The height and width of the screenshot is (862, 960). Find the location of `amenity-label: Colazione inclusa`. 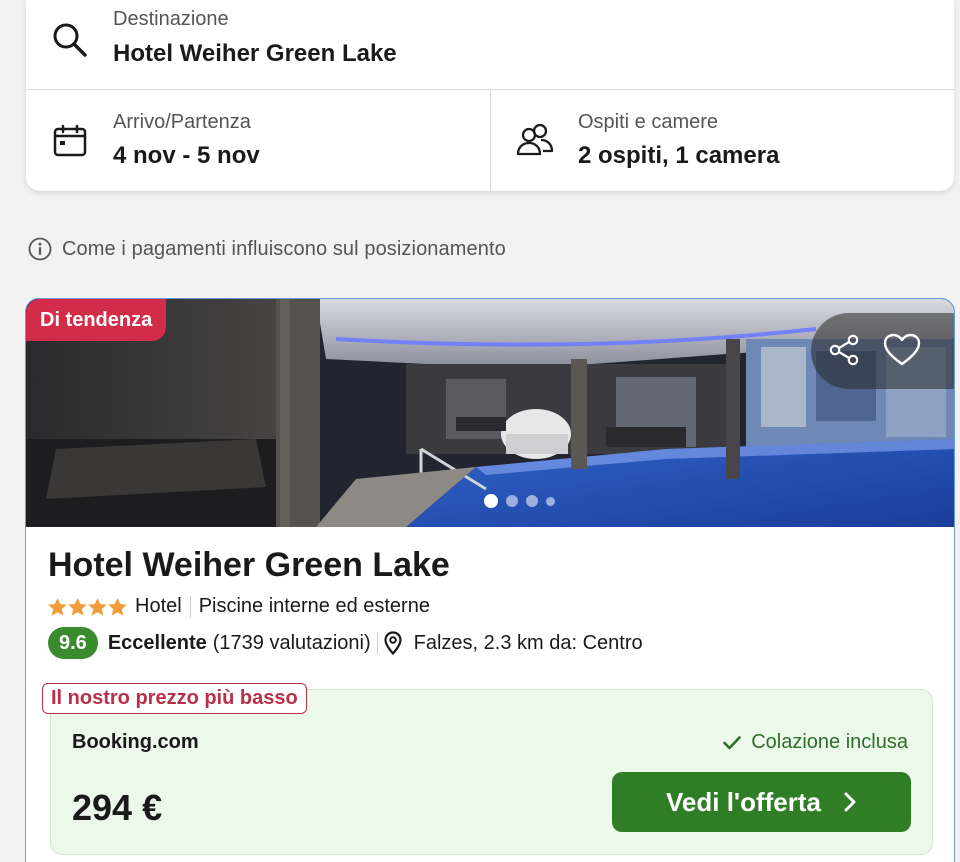

amenity-label: Colazione inclusa is located at coordinates (829, 742).